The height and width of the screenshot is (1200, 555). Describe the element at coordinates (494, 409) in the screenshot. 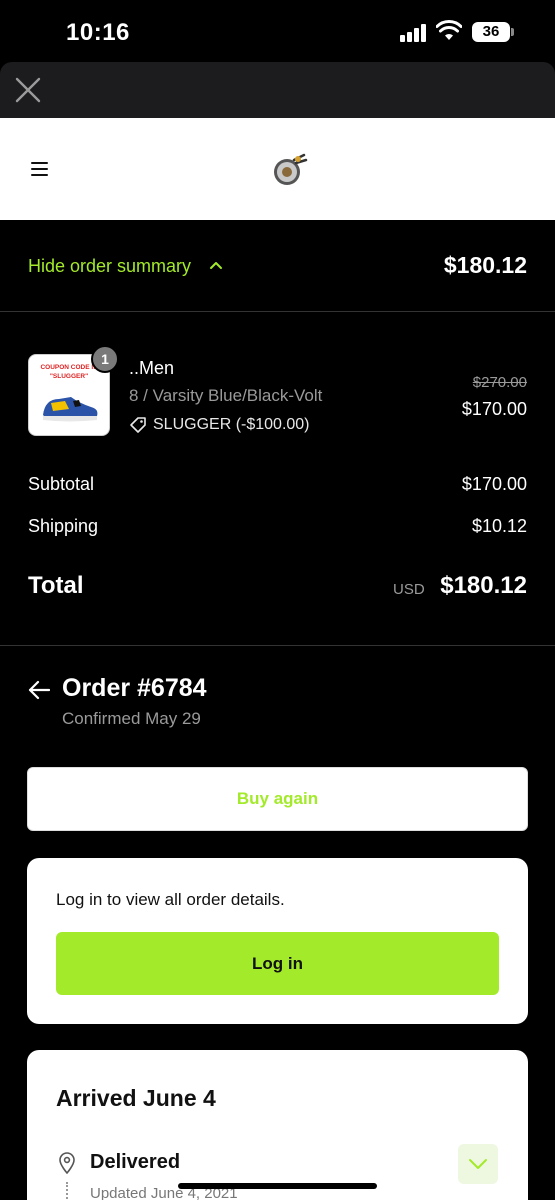

I see `item-price: $170.00` at that location.